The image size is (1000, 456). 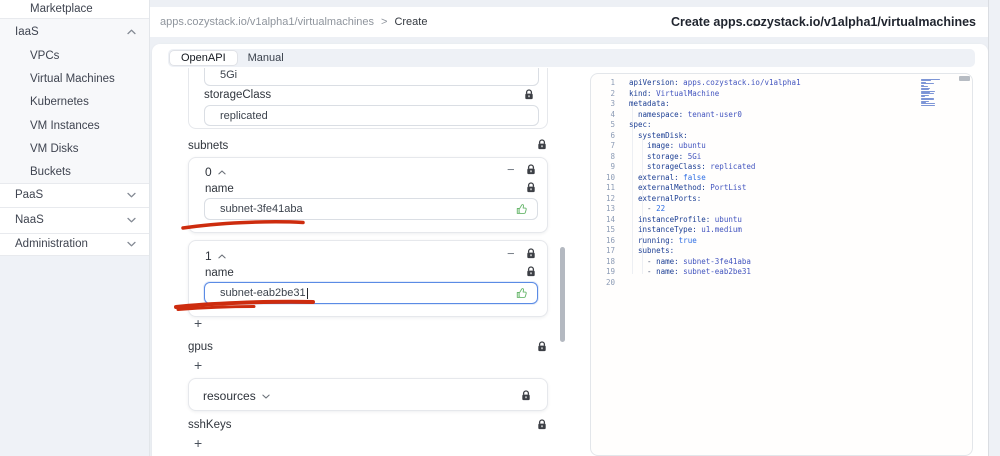 I want to click on sidebar-item-marketplace: Marketplace, so click(x=74, y=9).